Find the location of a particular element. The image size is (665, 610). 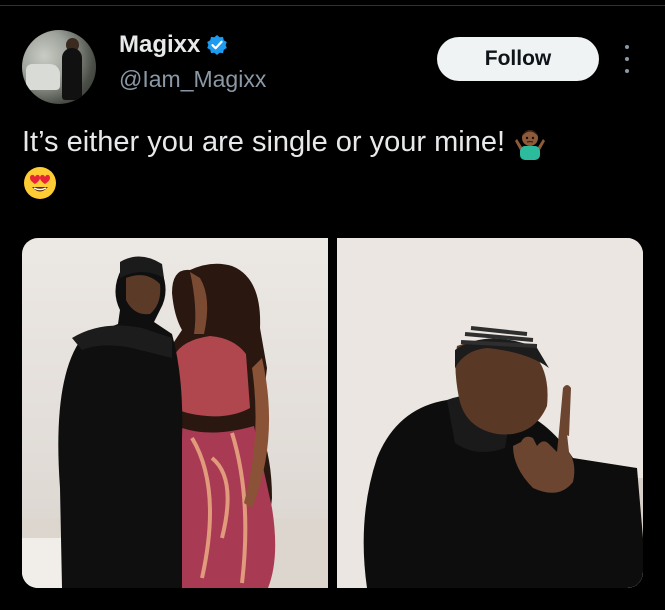

avatar-car is located at coordinates (43, 77).